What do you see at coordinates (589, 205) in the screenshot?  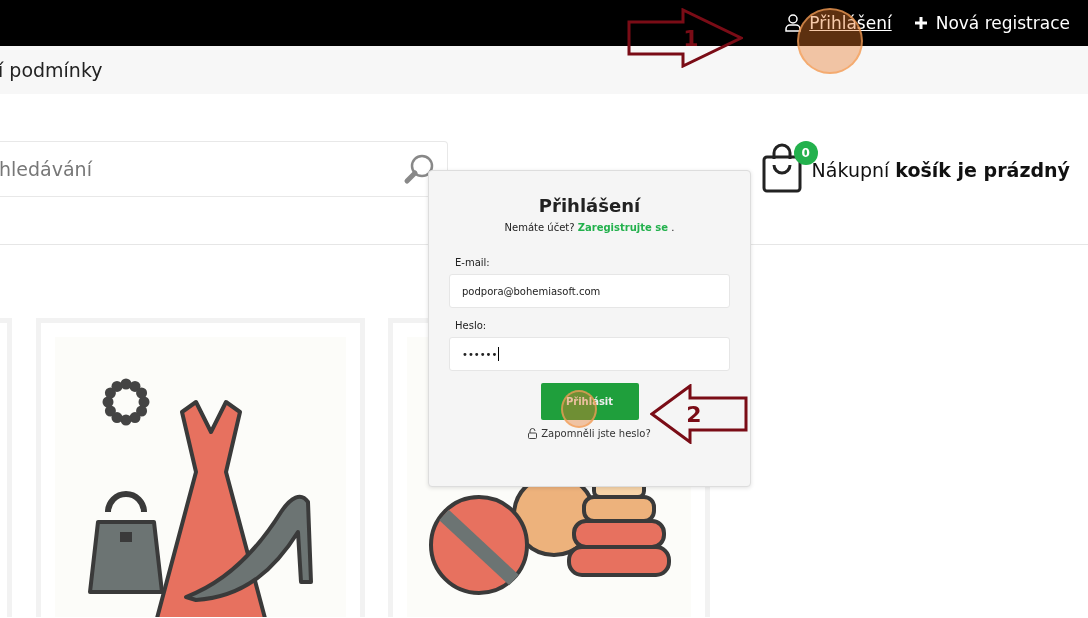 I see `dialog-title: Přihlášení` at bounding box center [589, 205].